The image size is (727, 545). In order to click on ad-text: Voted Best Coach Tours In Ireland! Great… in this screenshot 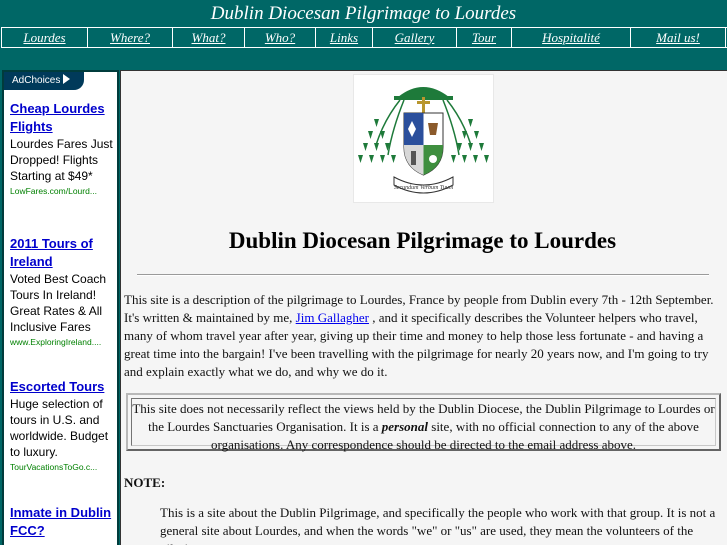, I will do `click(58, 303)`.